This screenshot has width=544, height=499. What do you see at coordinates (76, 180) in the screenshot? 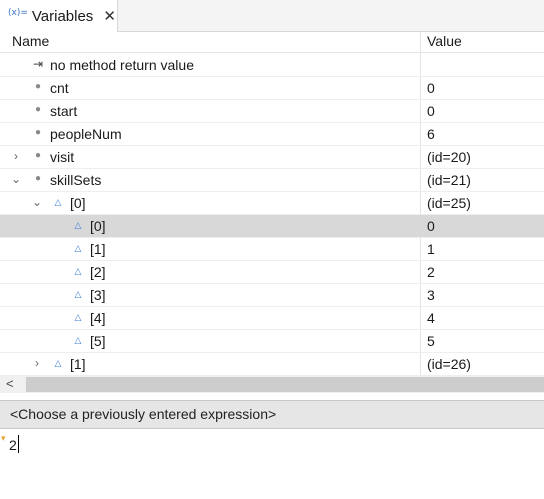
I see `variable-name: skillSets` at bounding box center [76, 180].